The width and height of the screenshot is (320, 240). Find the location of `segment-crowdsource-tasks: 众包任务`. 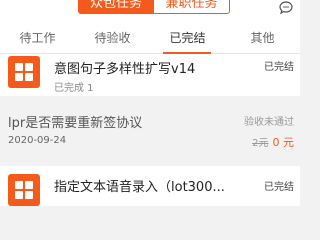

segment-crowdsource-tasks: 众包任务 is located at coordinates (116, 7).